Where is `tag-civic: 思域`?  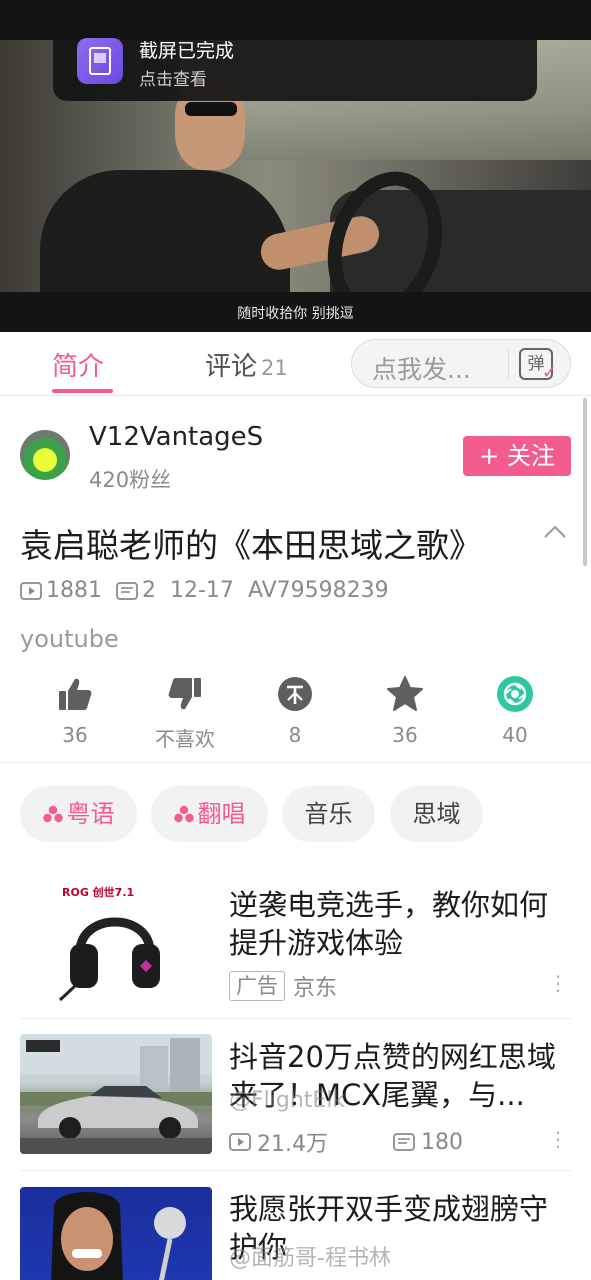
tag-civic: 思域 is located at coordinates (436, 814).